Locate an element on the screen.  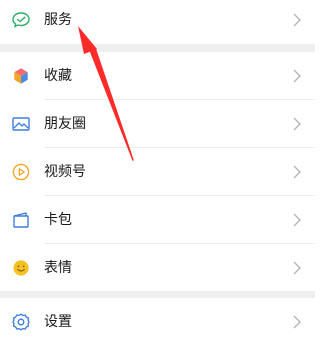
cube-icon is located at coordinates (21, 76).